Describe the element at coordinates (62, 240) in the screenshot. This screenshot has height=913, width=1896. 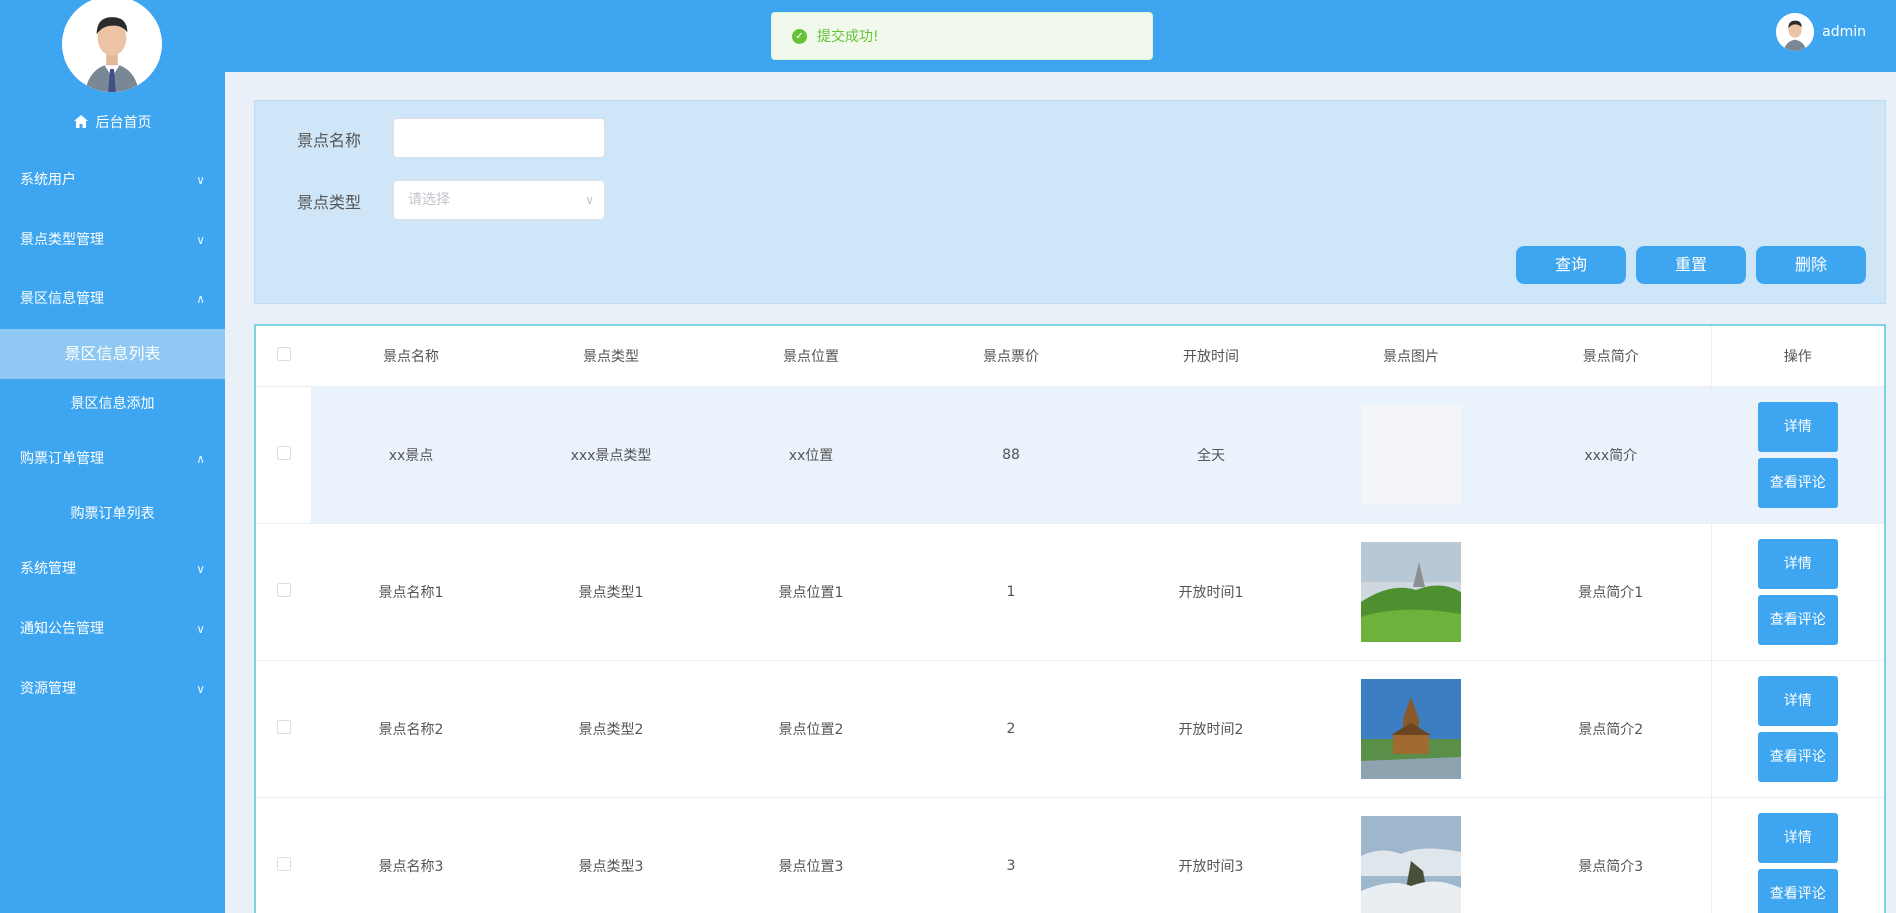
I see `sidebar-item-label: 景点类型管理` at that location.